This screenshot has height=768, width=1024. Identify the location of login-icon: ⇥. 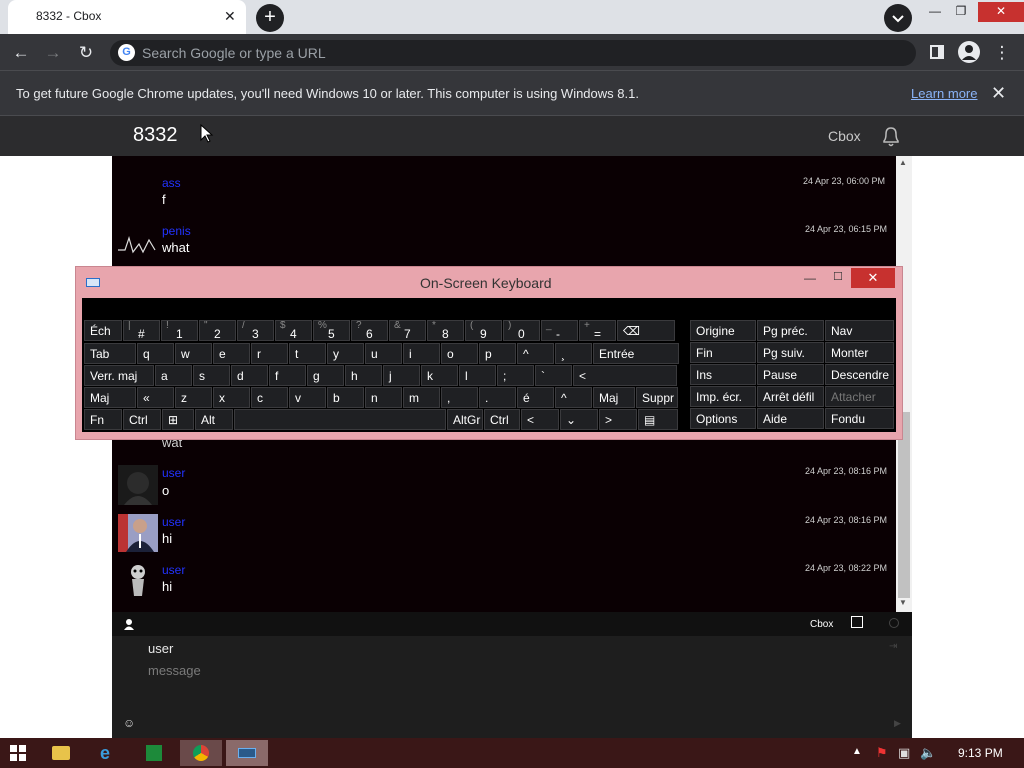
(893, 646).